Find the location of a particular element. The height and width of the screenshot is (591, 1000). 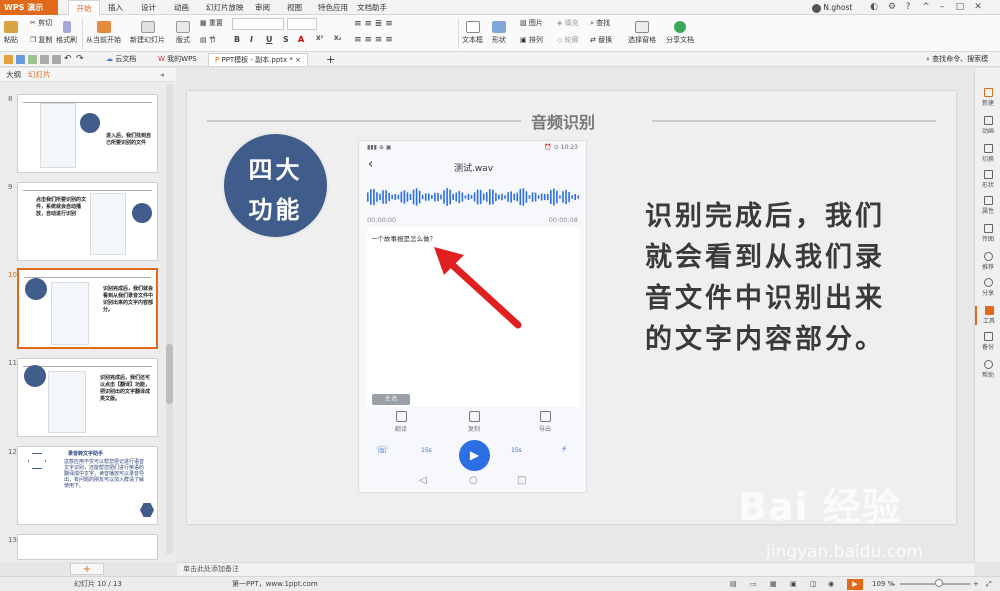

new-tab-button: + is located at coordinates (330, 59).